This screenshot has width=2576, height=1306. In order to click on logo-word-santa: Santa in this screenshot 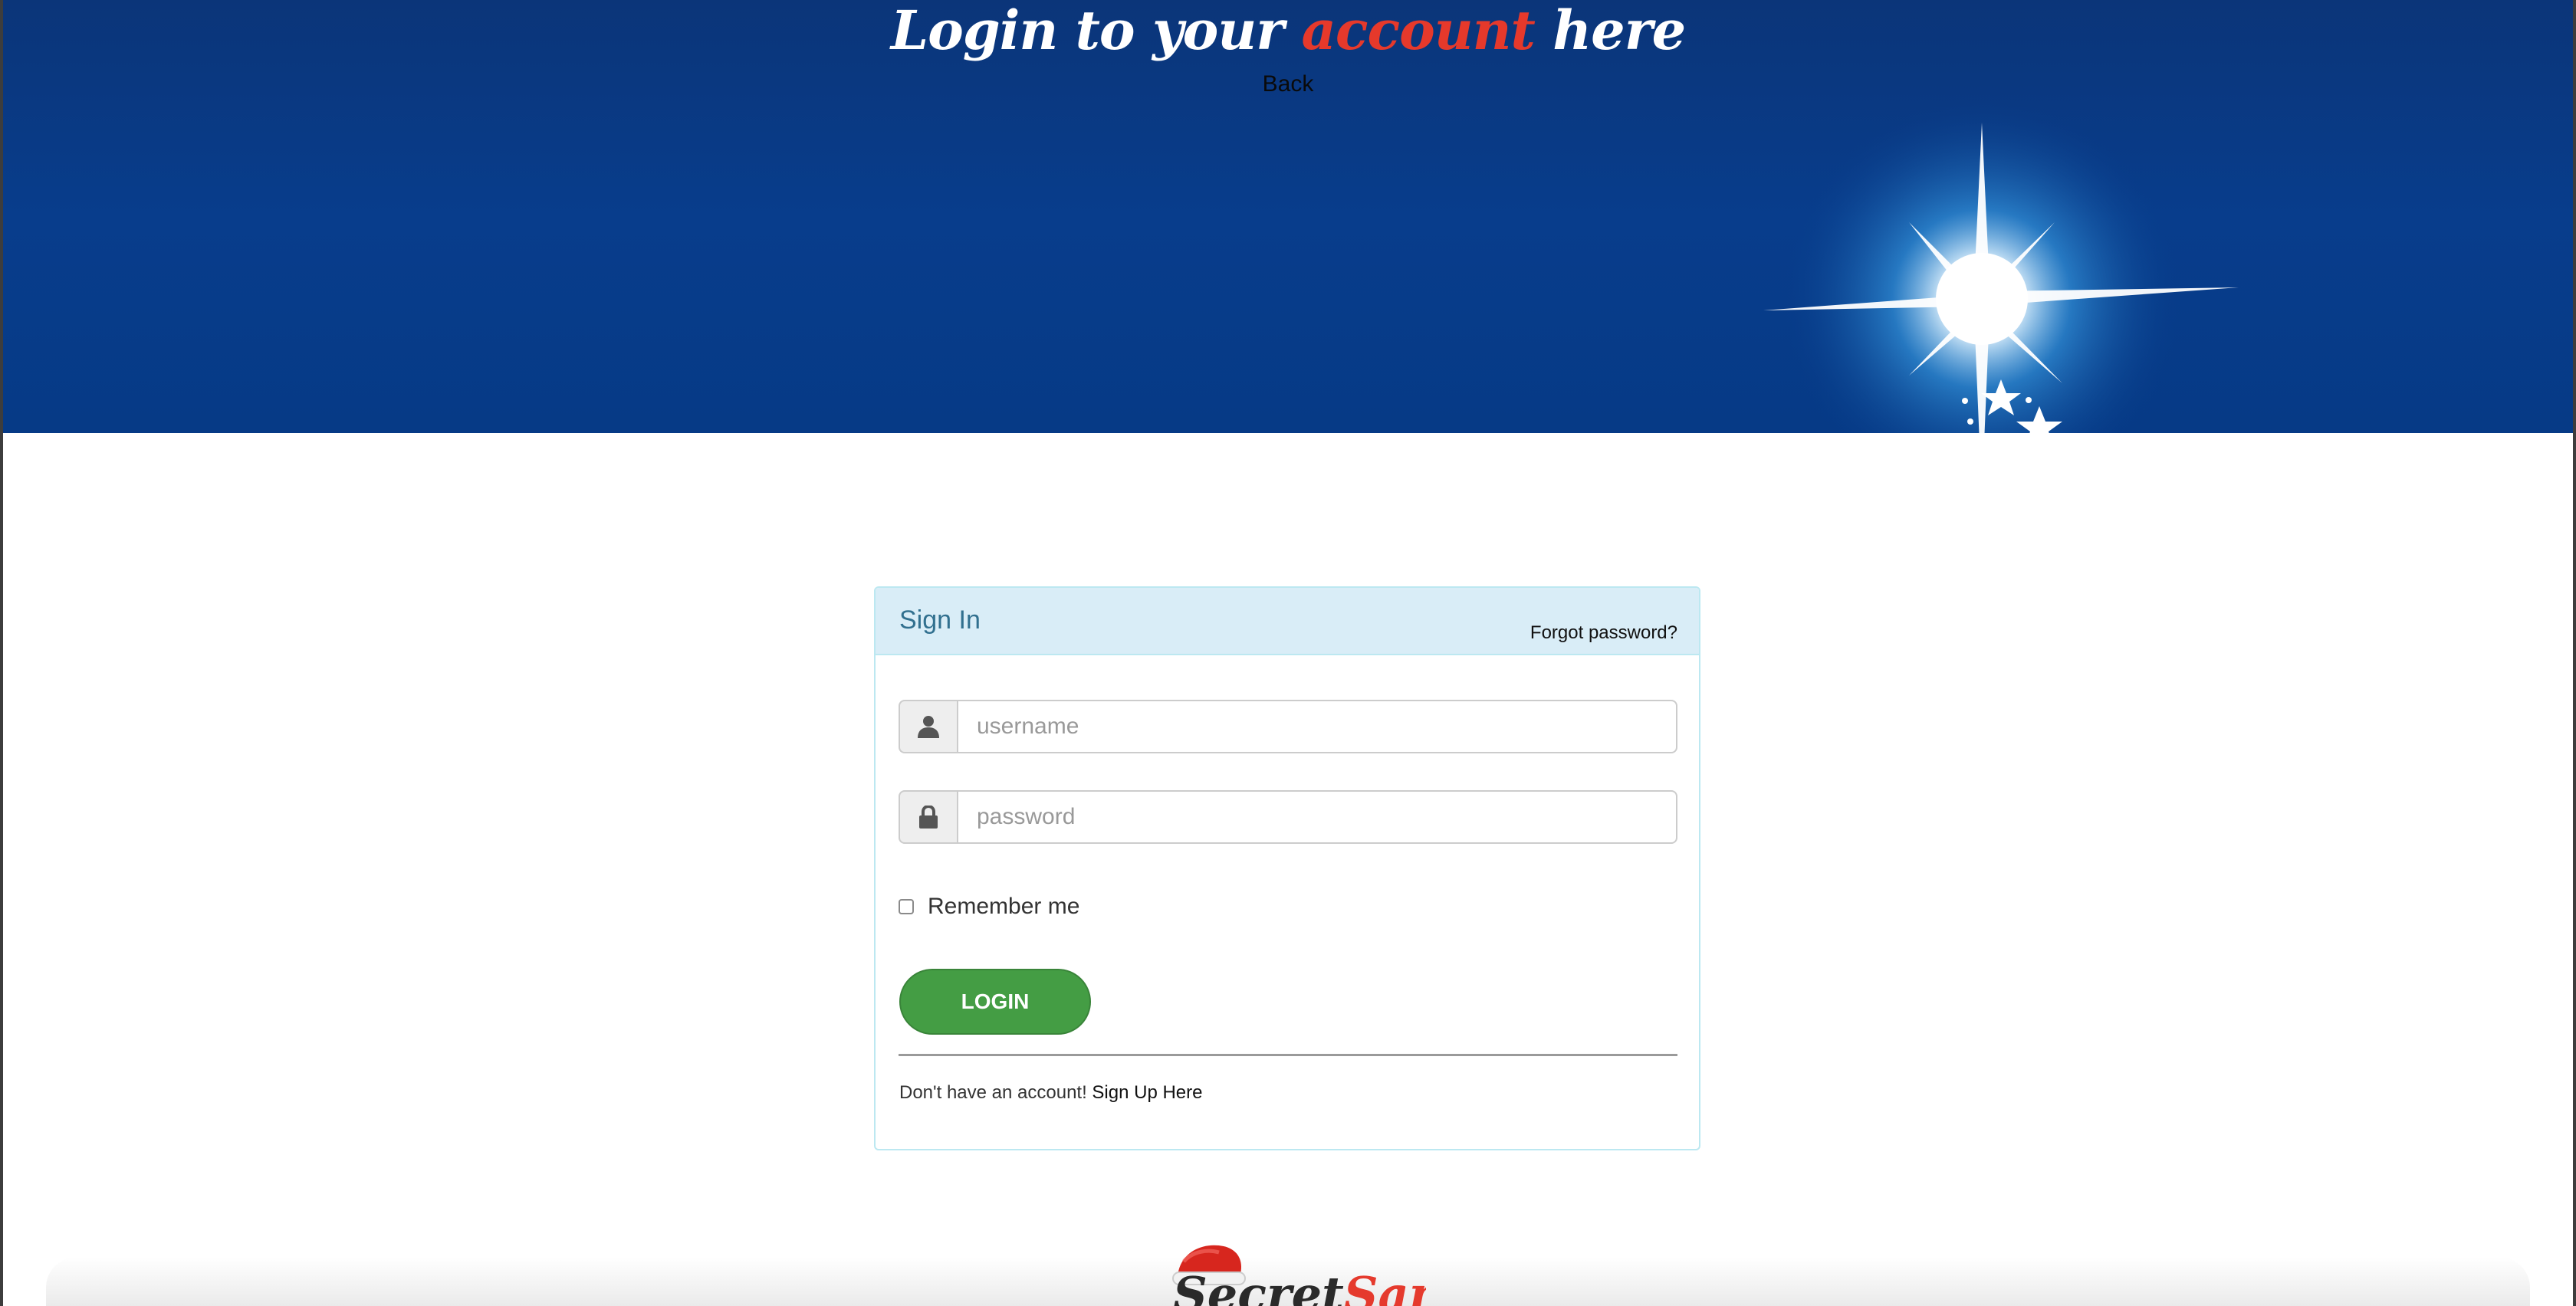, I will do `click(1384, 1286)`.